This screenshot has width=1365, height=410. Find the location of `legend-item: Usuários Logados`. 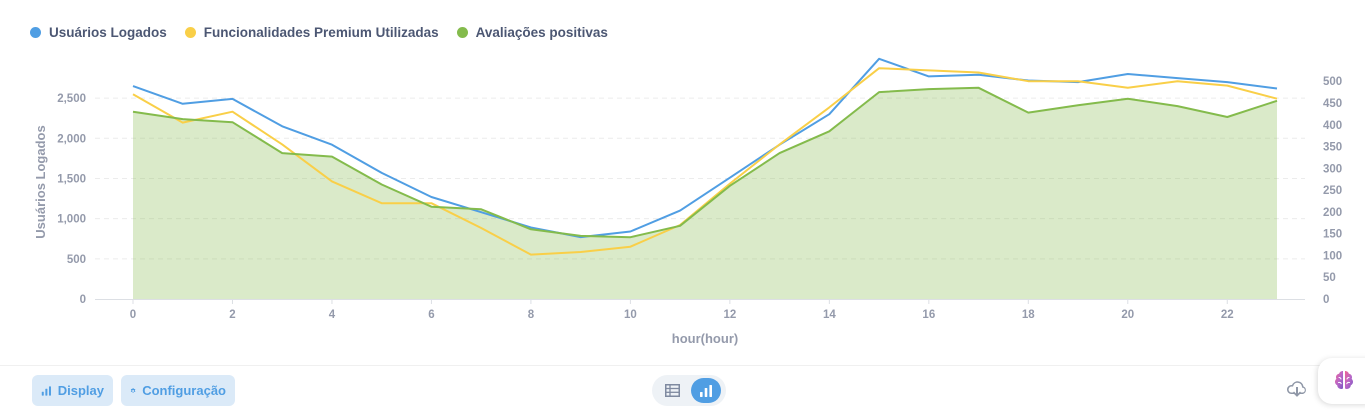

legend-item: Usuários Logados is located at coordinates (98, 32).